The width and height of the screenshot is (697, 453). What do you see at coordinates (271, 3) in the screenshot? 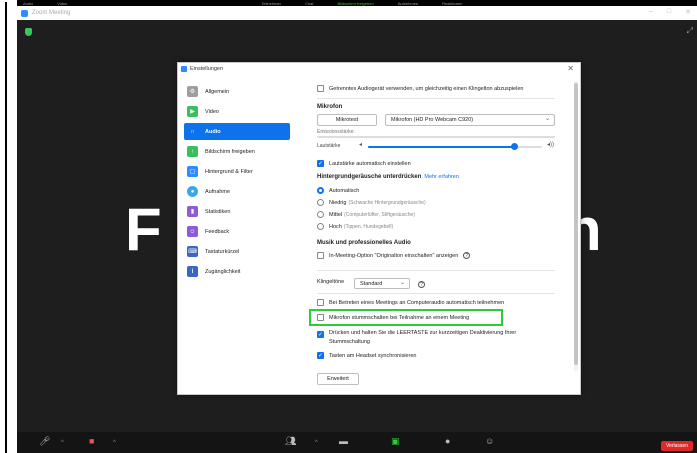
I see `topbar-item-participants: Teilnehmer` at bounding box center [271, 3].